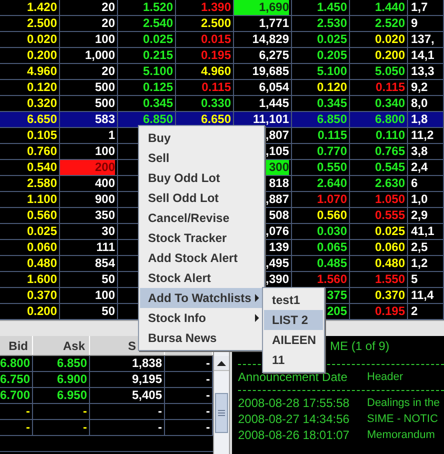 The image size is (444, 454). I want to click on quote-cell: ,105, so click(277, 151).